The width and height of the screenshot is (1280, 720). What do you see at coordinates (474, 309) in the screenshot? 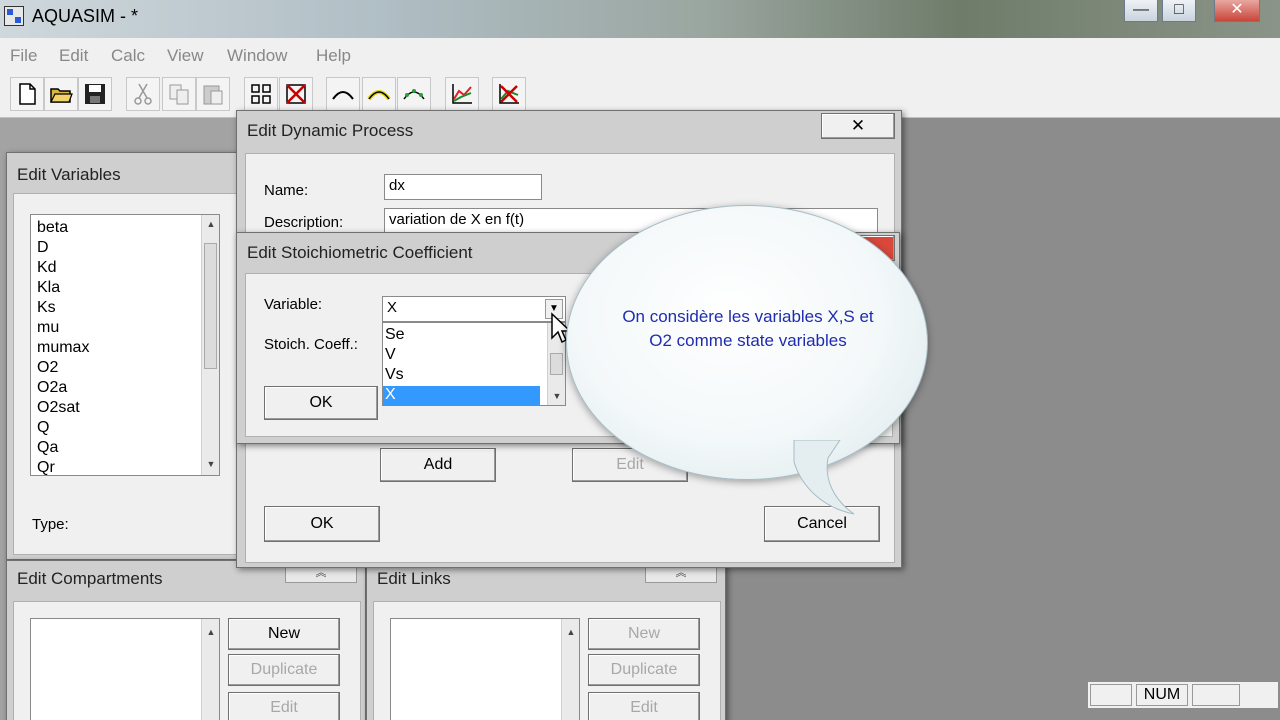
I see `variable-select: X ▼` at bounding box center [474, 309].